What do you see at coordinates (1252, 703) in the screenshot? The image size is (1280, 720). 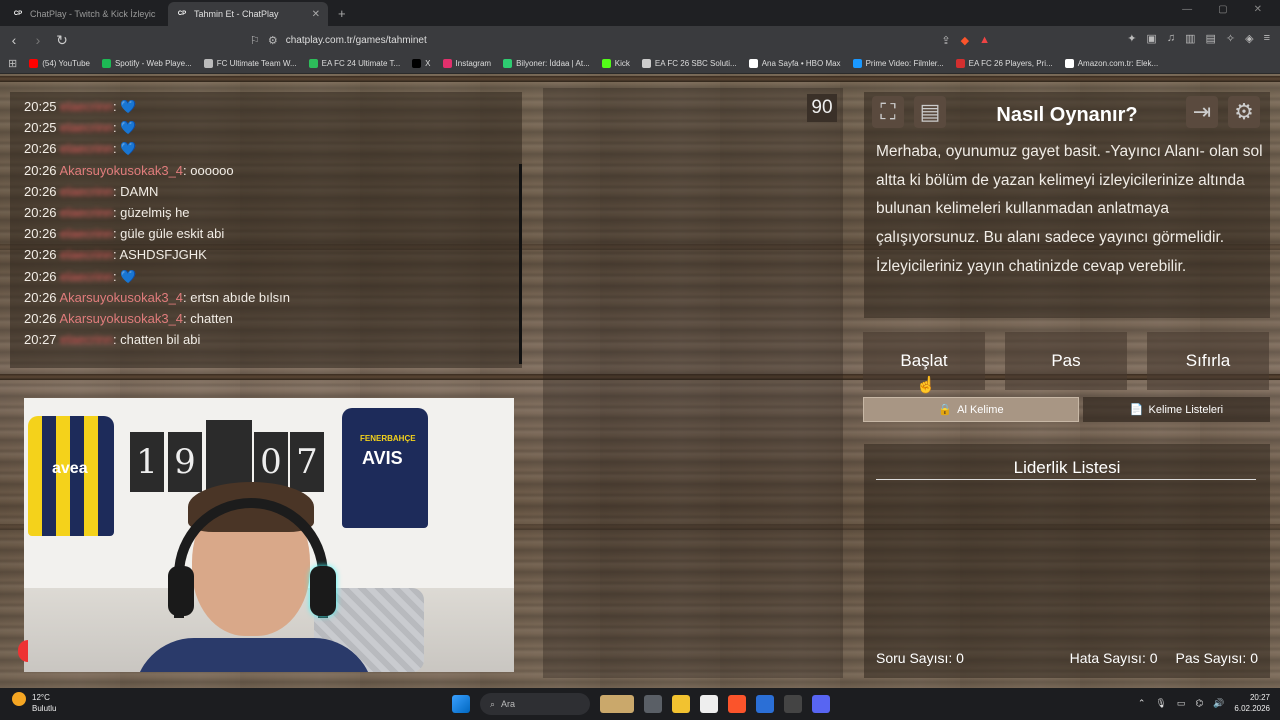 I see `clock: 20:27 6.02.2026` at bounding box center [1252, 703].